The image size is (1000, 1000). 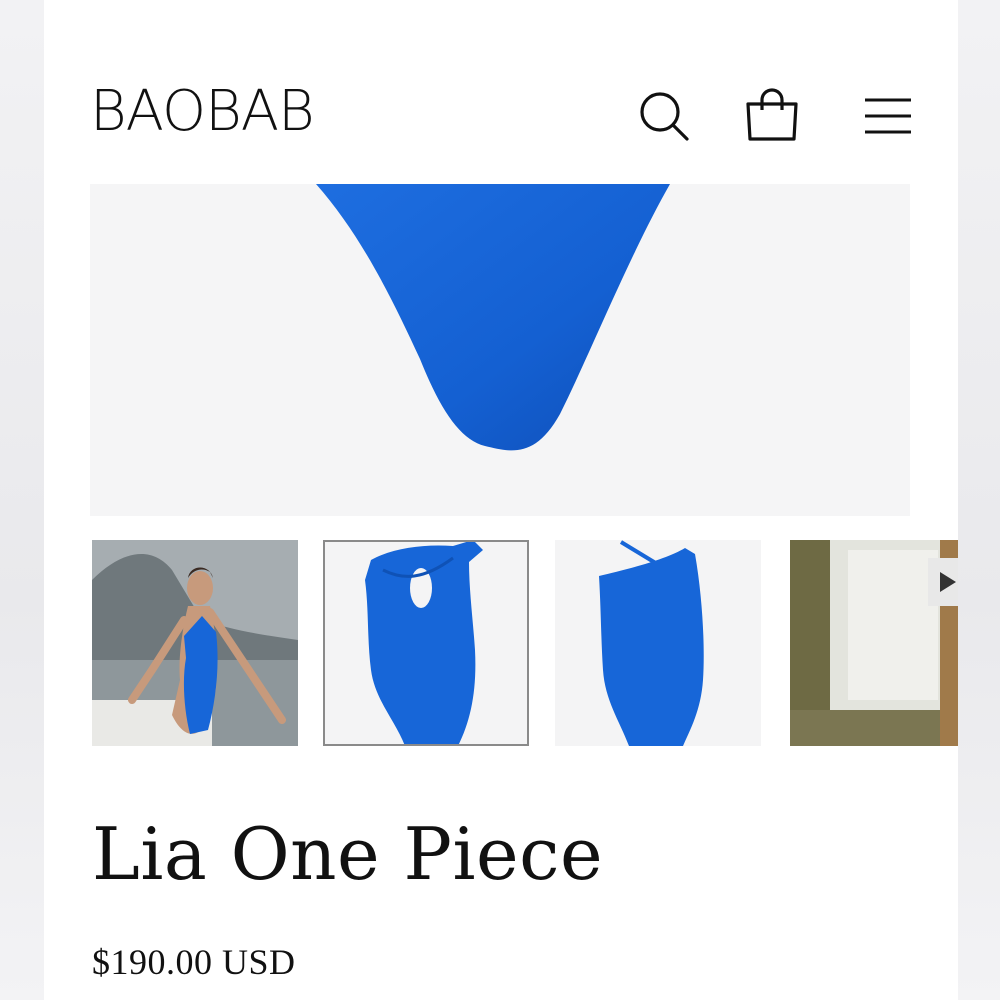 I want to click on product-price: $190.00 USD, so click(x=194, y=962).